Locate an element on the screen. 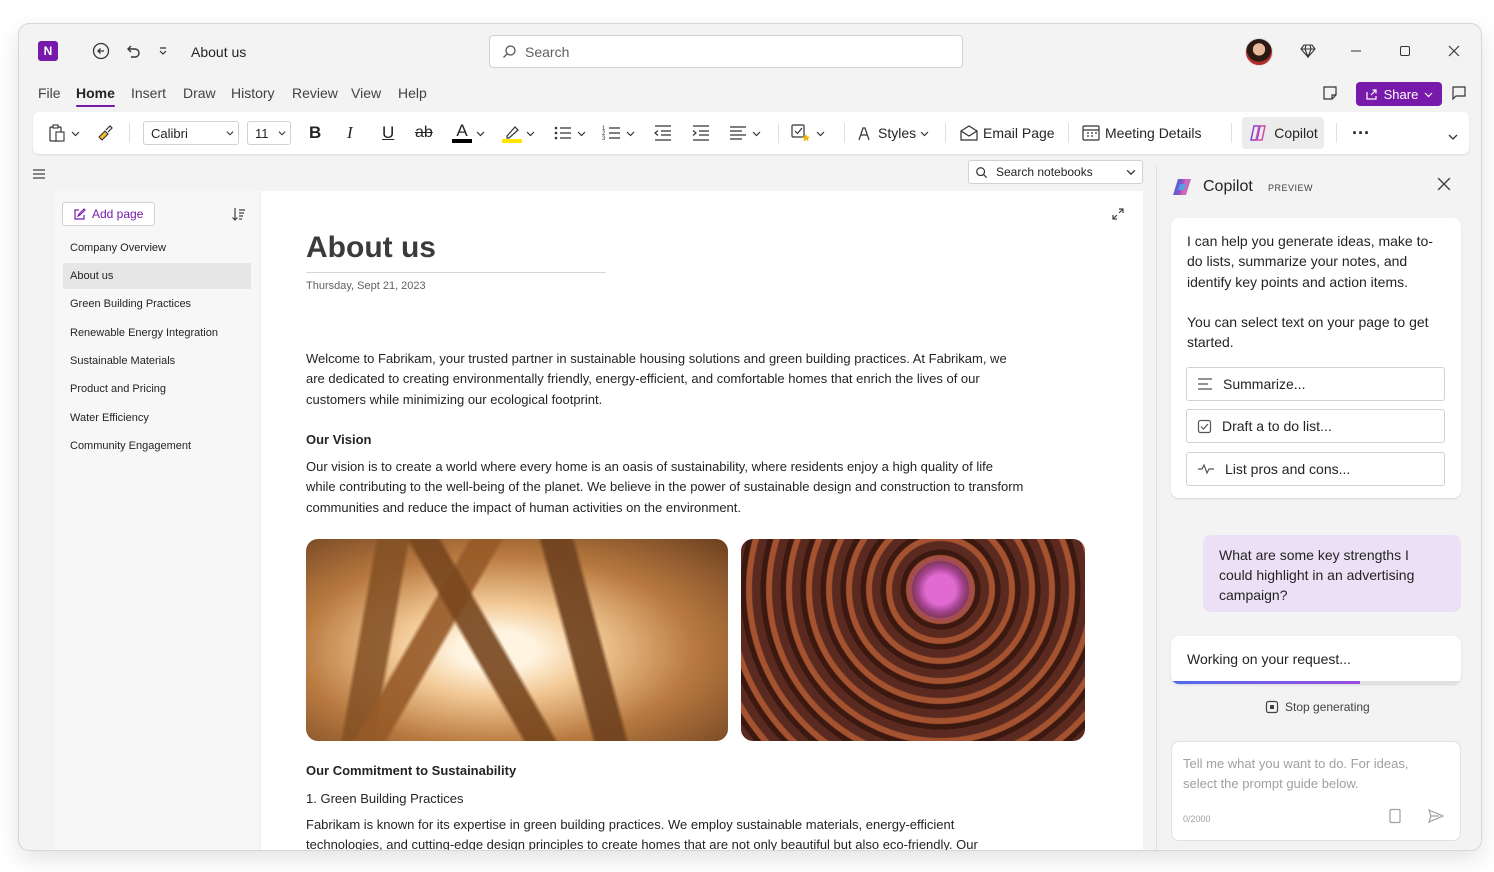 This screenshot has width=1494, height=872. tags-button is located at coordinates (807, 133).